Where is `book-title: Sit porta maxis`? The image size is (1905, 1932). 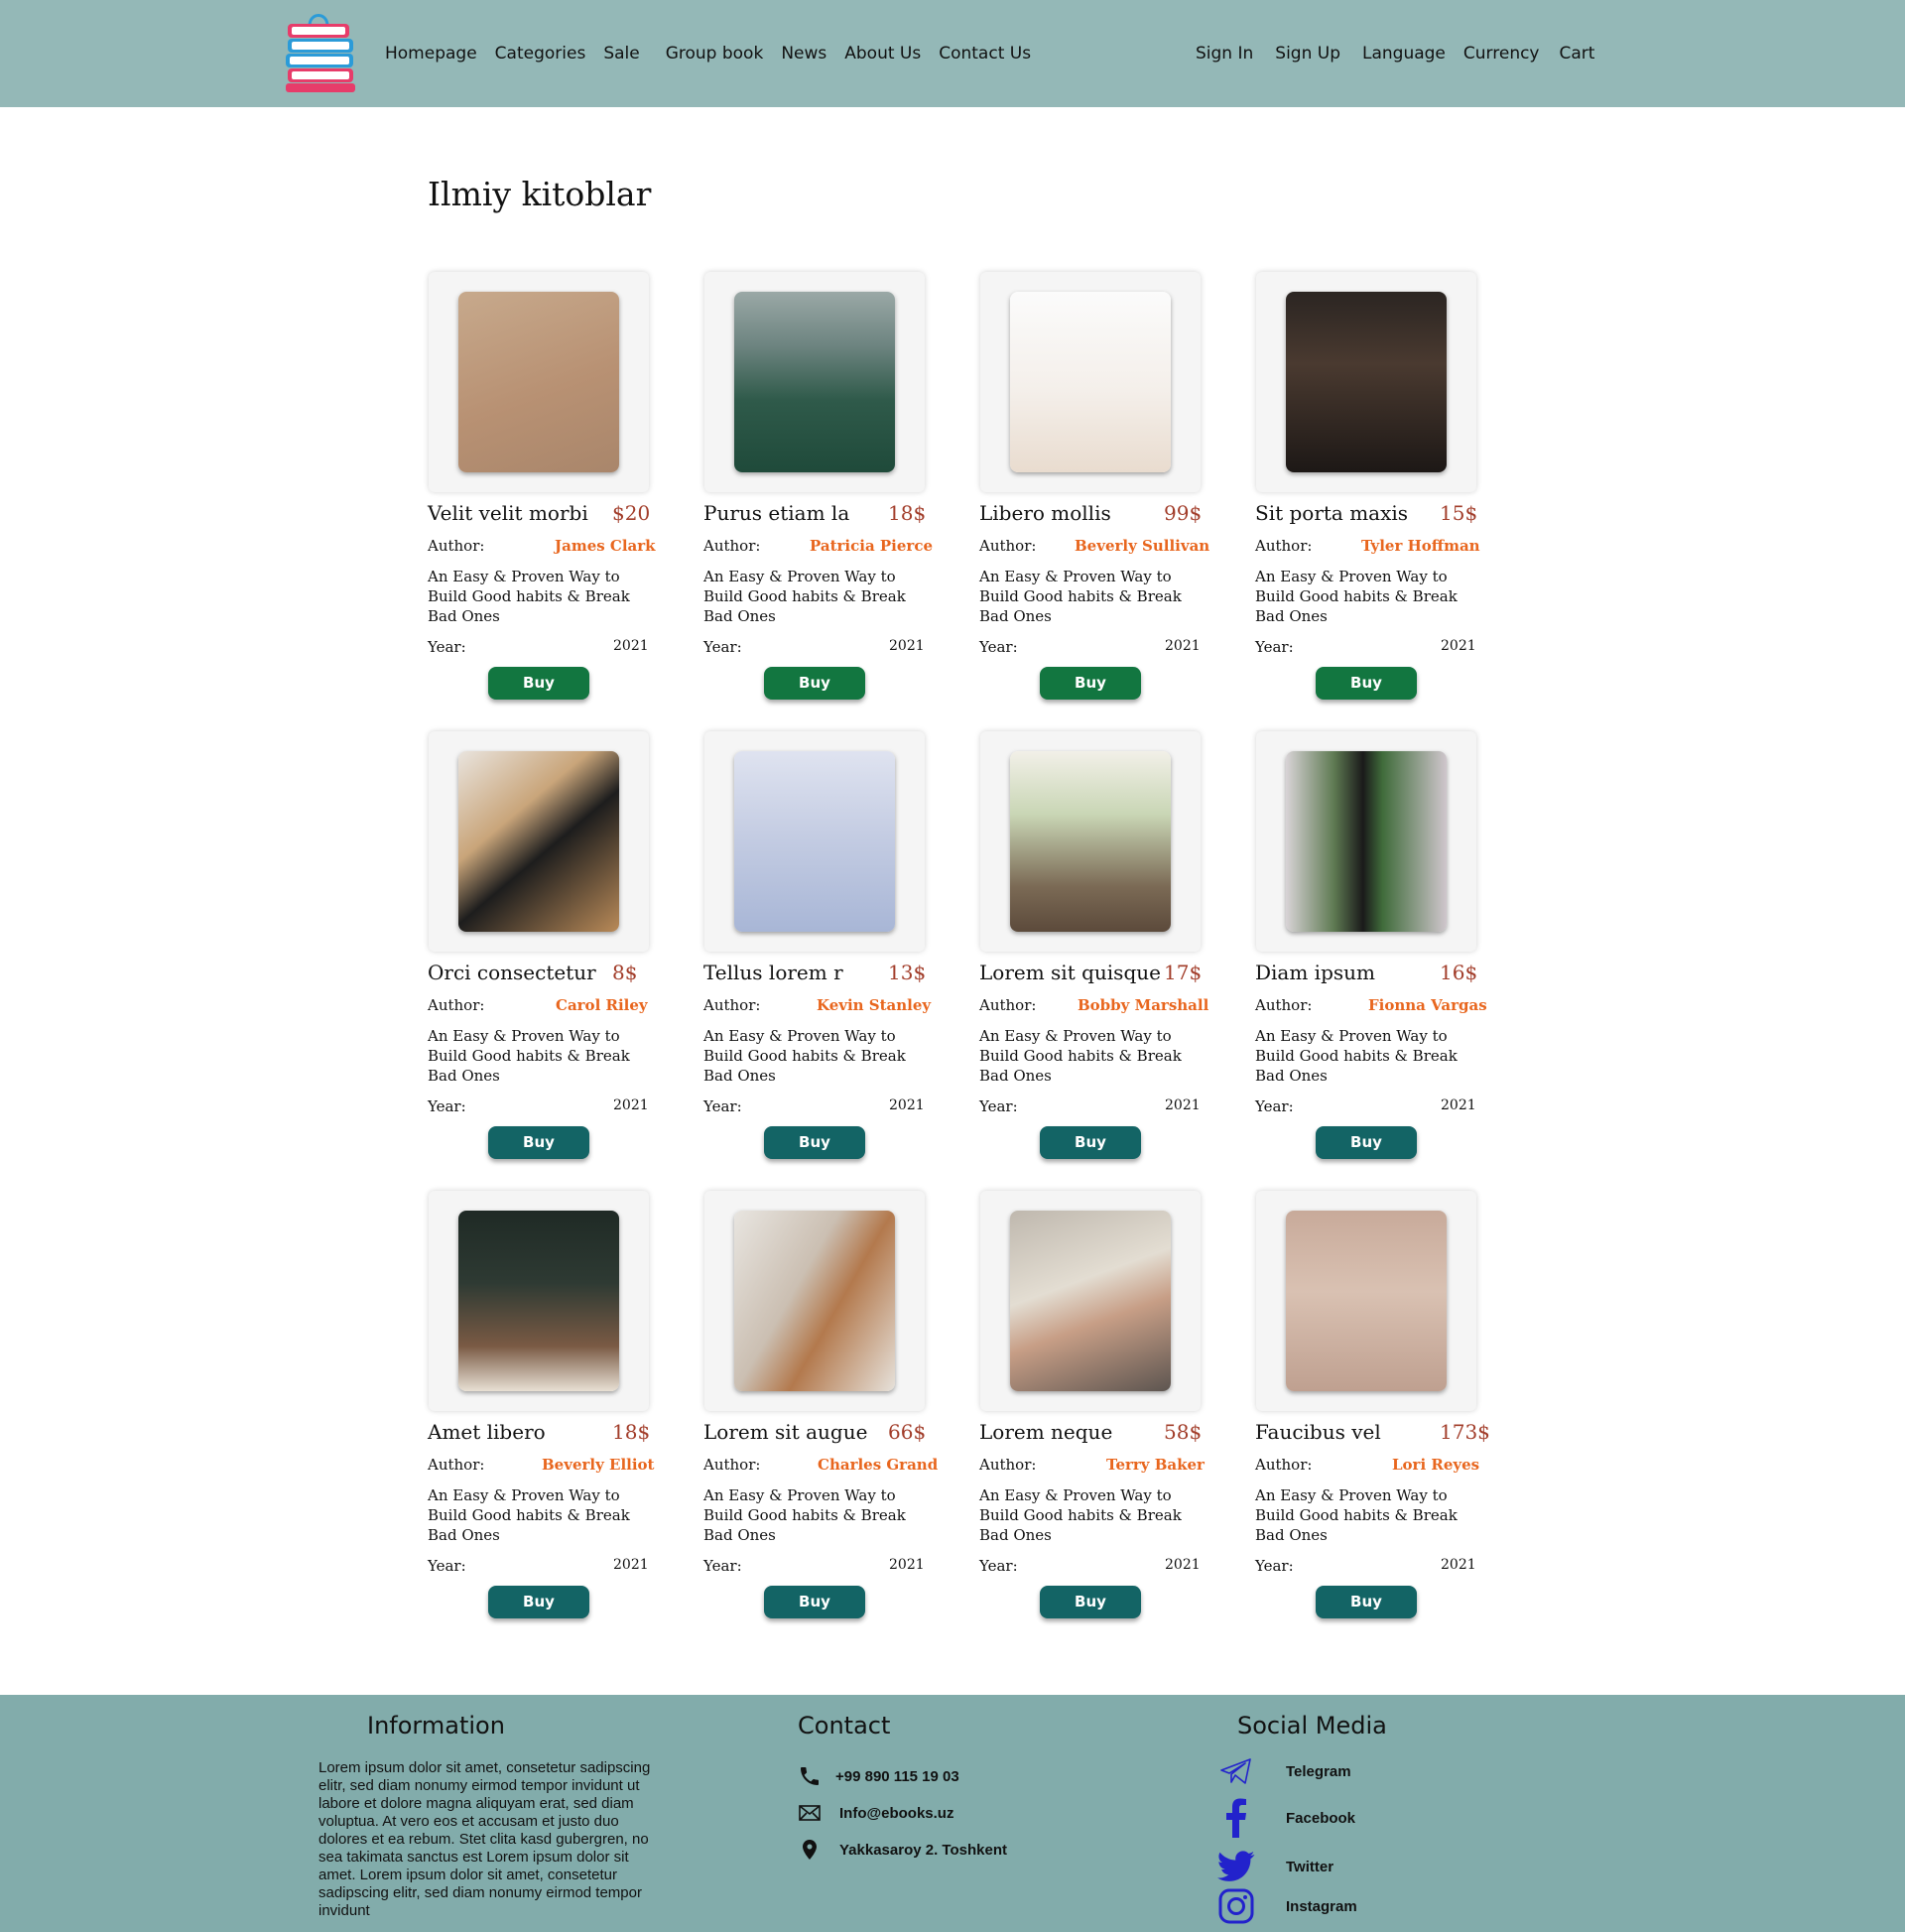
book-title: Sit porta maxis is located at coordinates (1331, 513).